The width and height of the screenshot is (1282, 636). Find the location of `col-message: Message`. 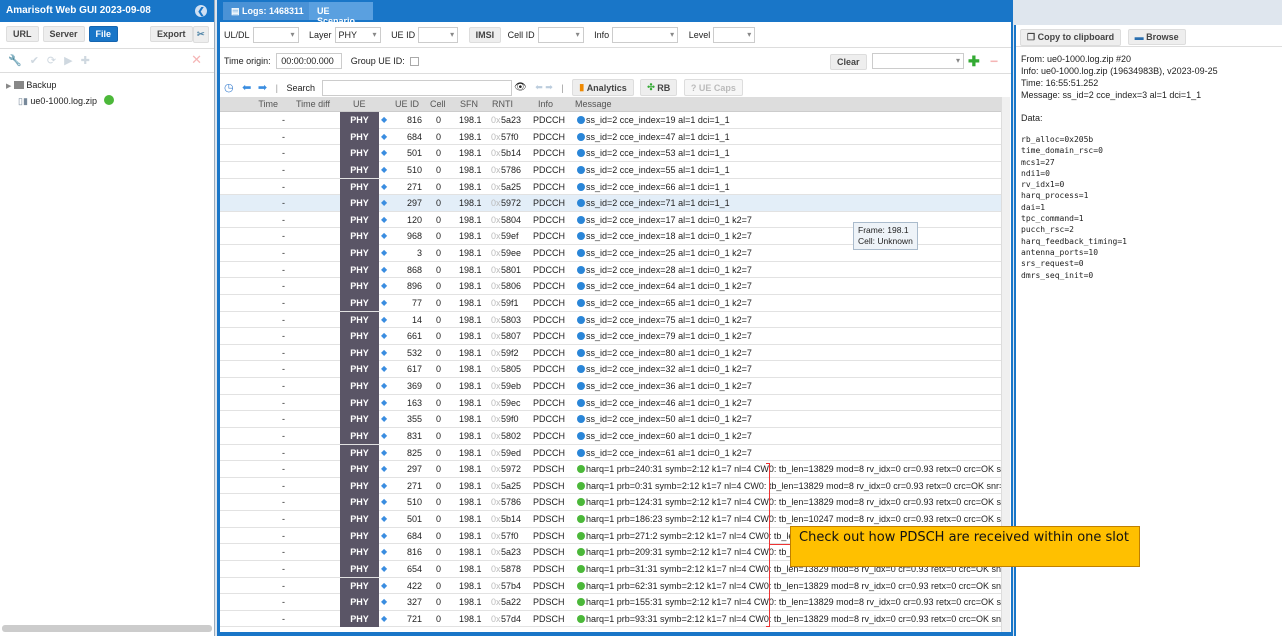

col-message: Message is located at coordinates (593, 104).